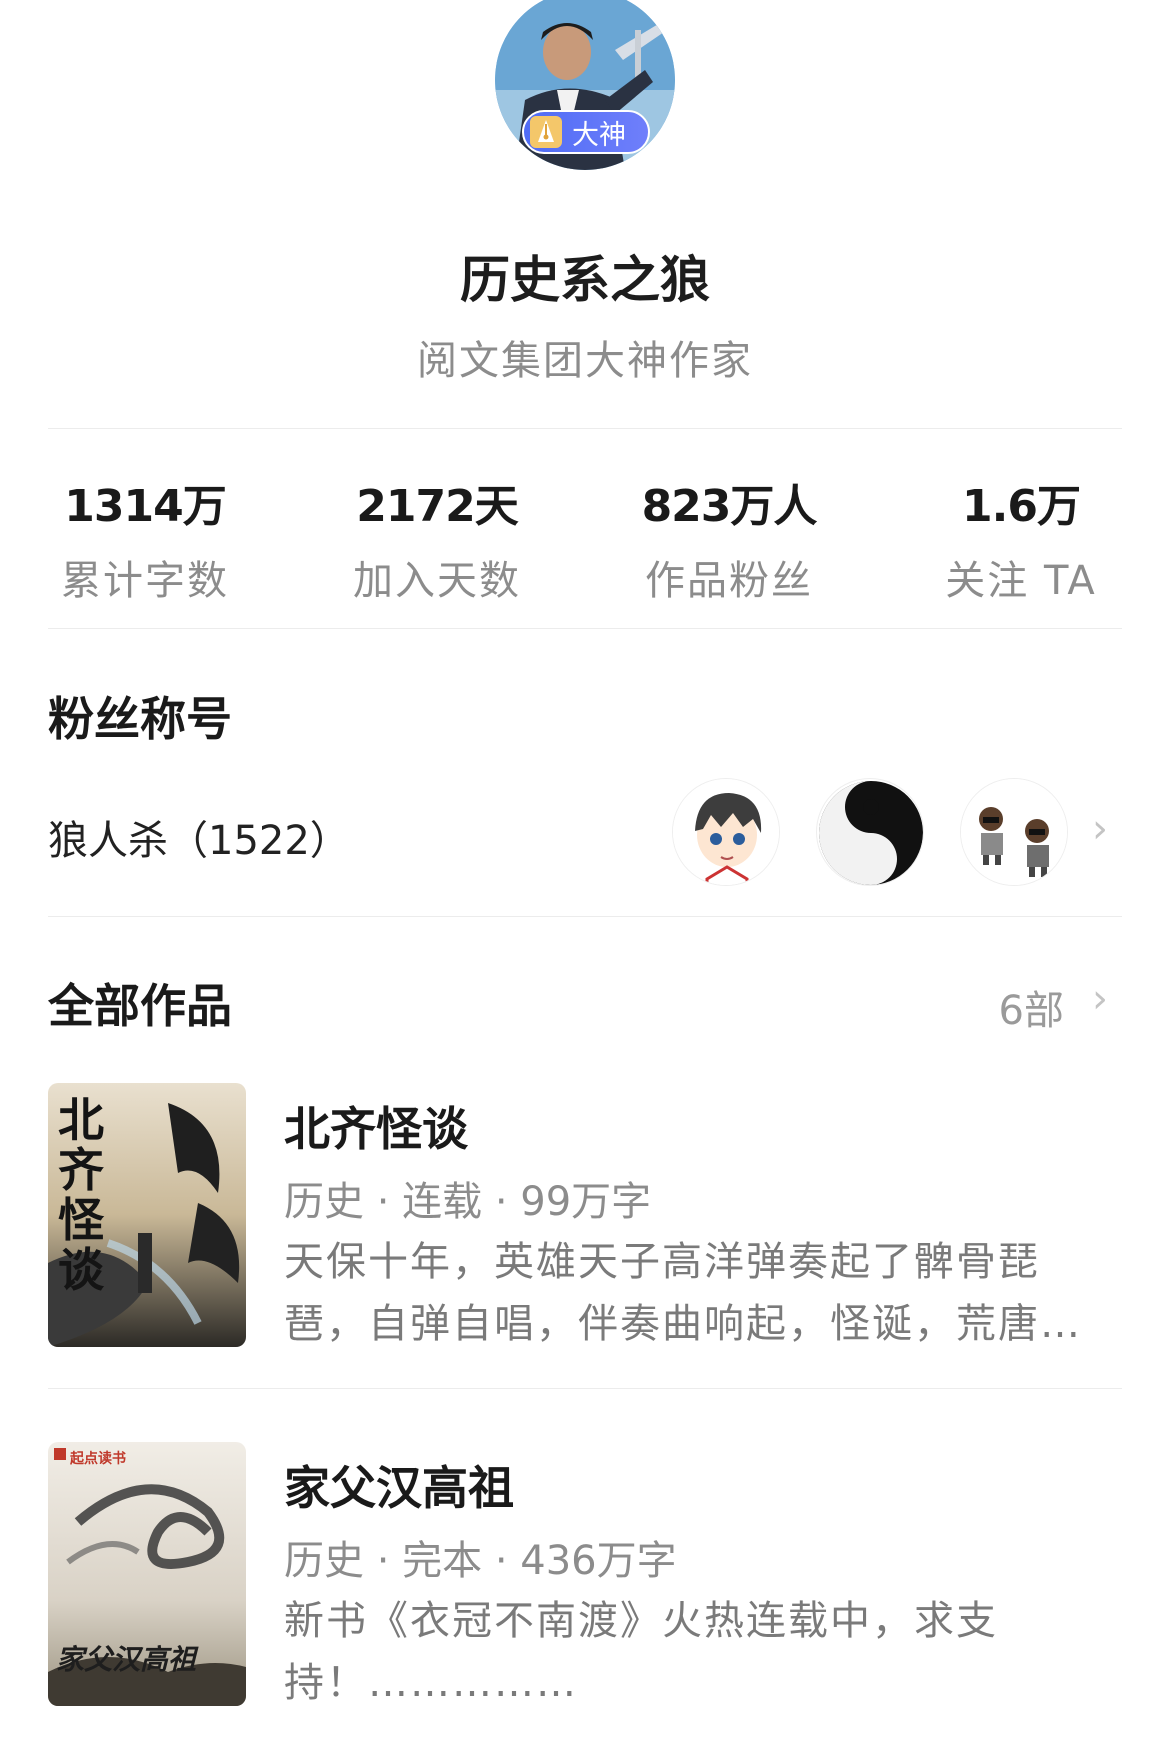  I want to click on author-avatar-wrap: 大神, so click(585, 85).